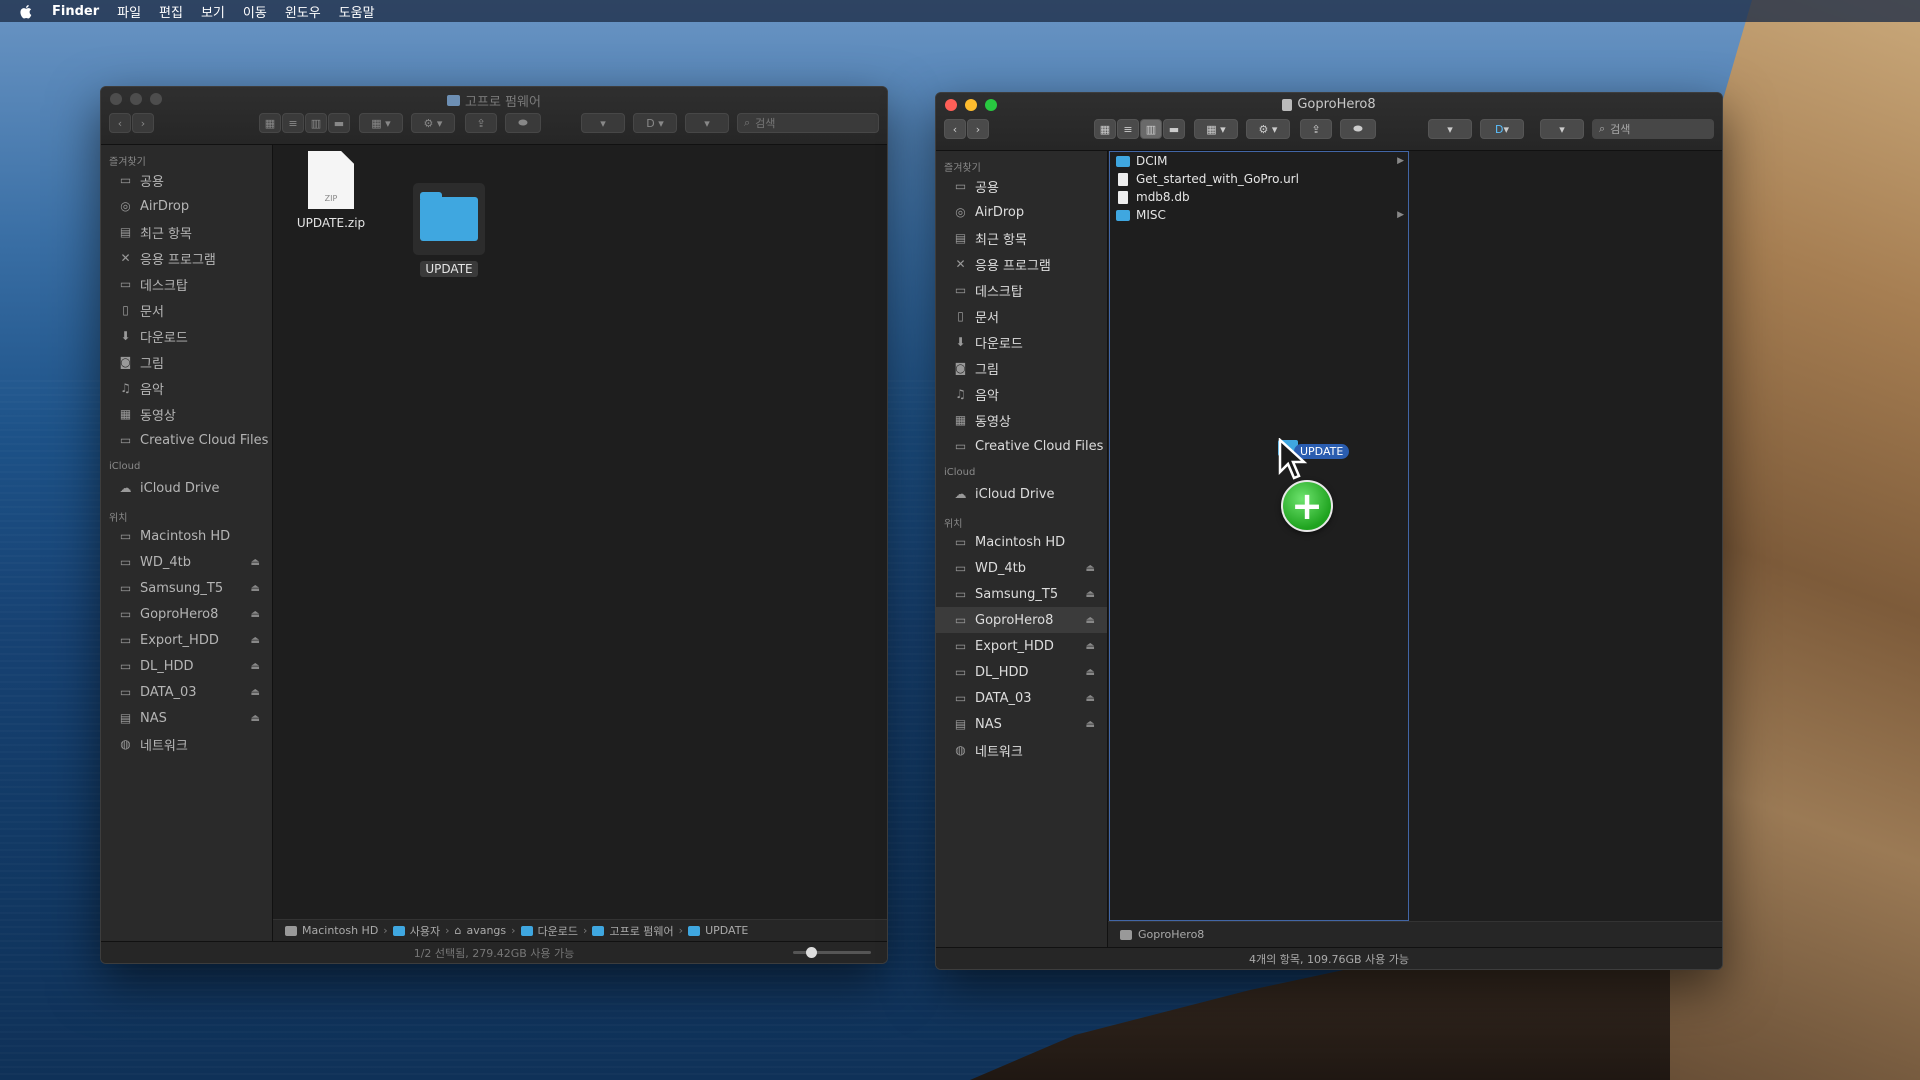 The height and width of the screenshot is (1080, 1920). What do you see at coordinates (75, 11) in the screenshot?
I see `menu-app-name: Finder` at bounding box center [75, 11].